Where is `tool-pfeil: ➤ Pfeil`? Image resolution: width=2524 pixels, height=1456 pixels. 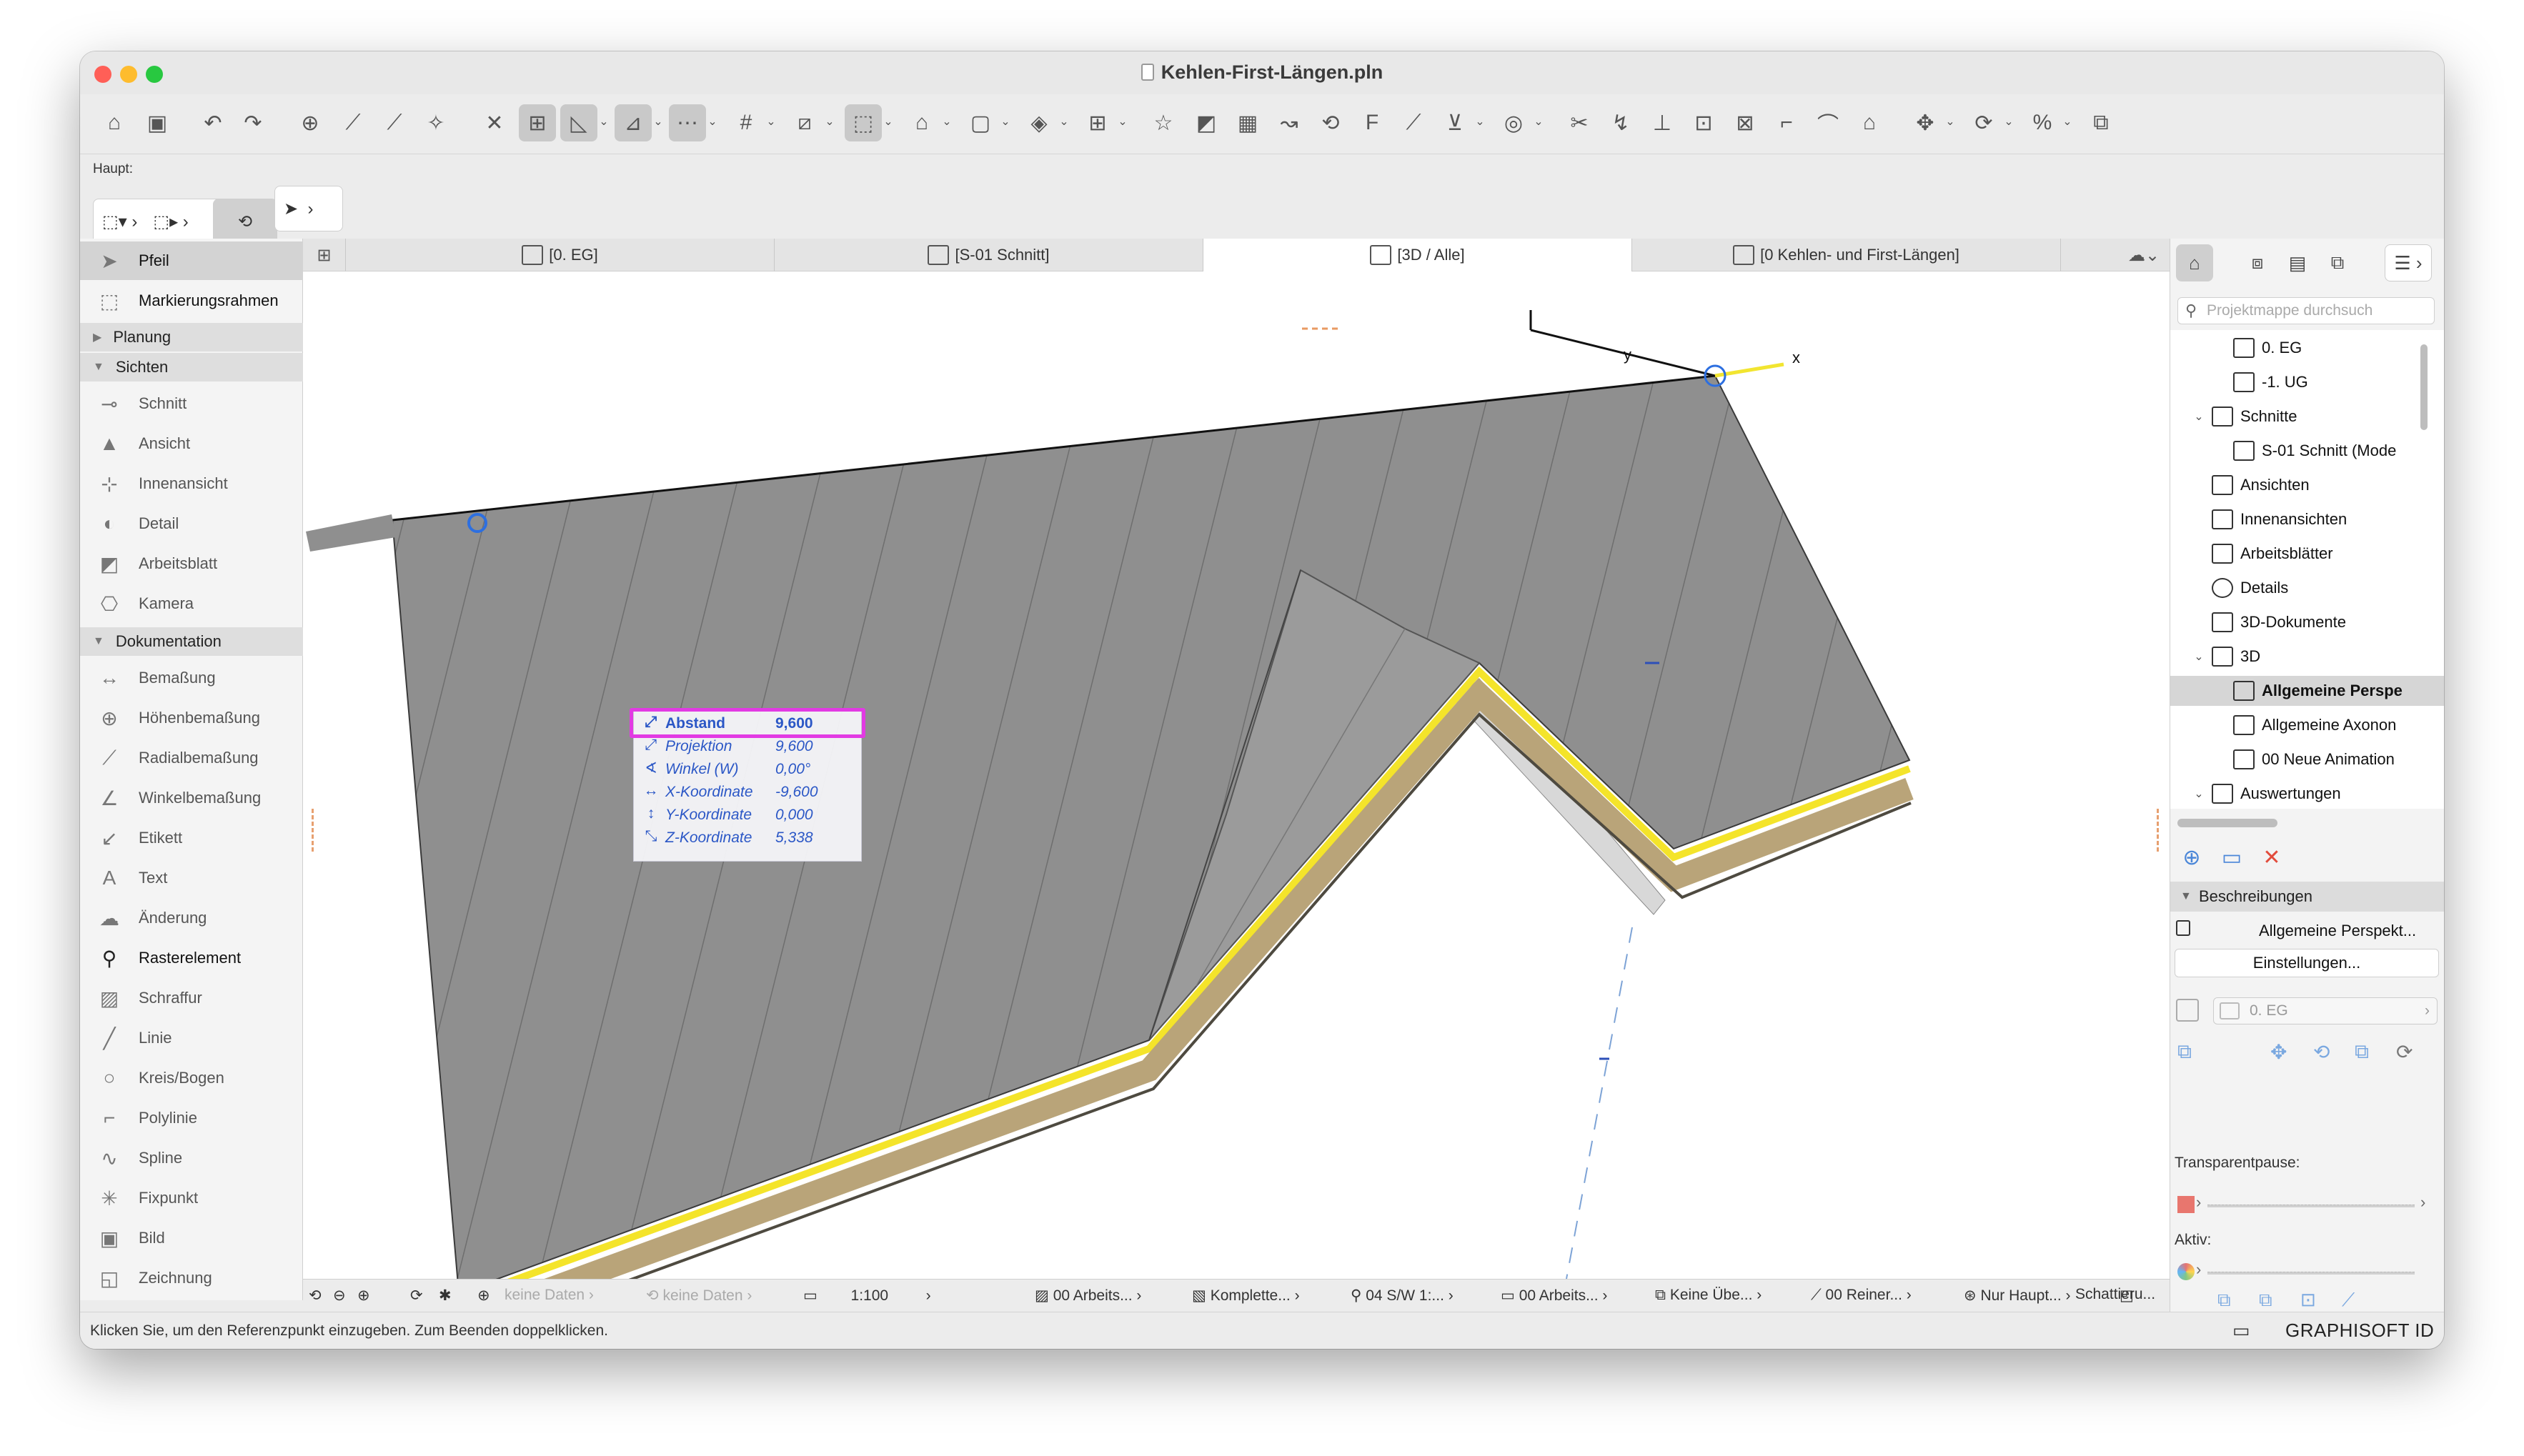 tool-pfeil: ➤ Pfeil is located at coordinates (191, 260).